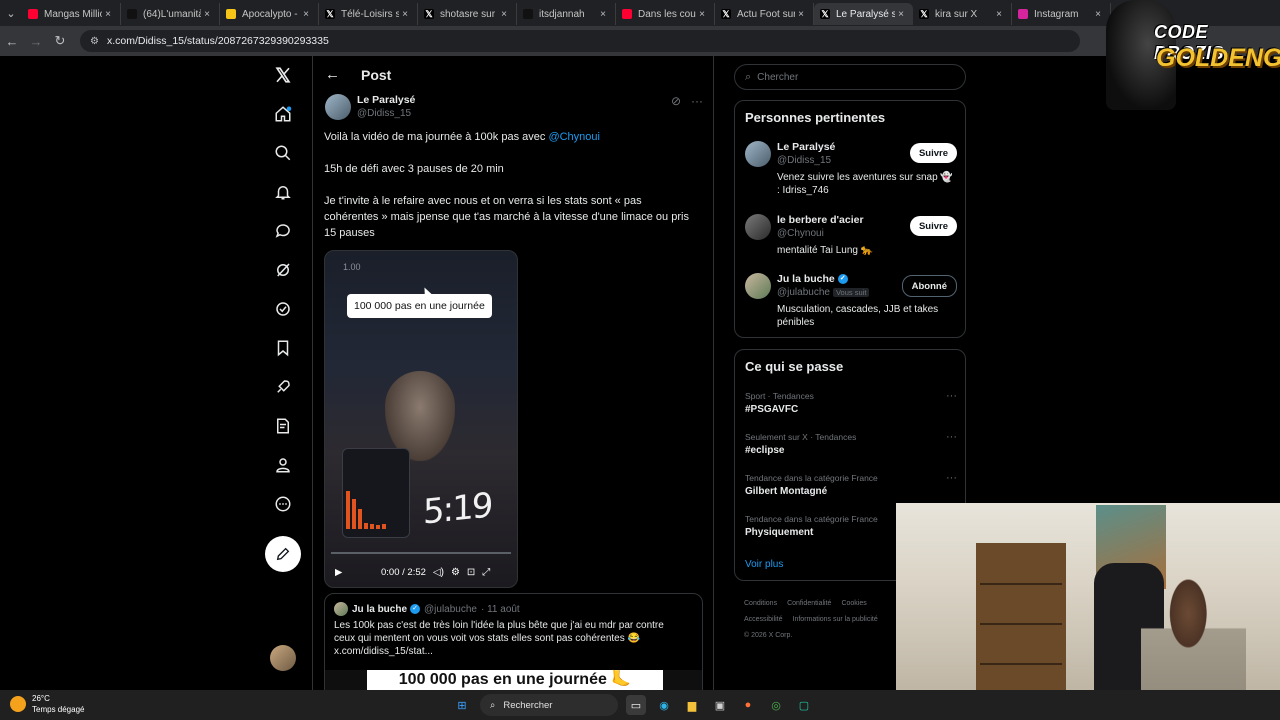 Image resolution: width=1280 pixels, height=720 pixels. Describe the element at coordinates (283, 309) in the screenshot. I see `verified-check-icon` at that location.